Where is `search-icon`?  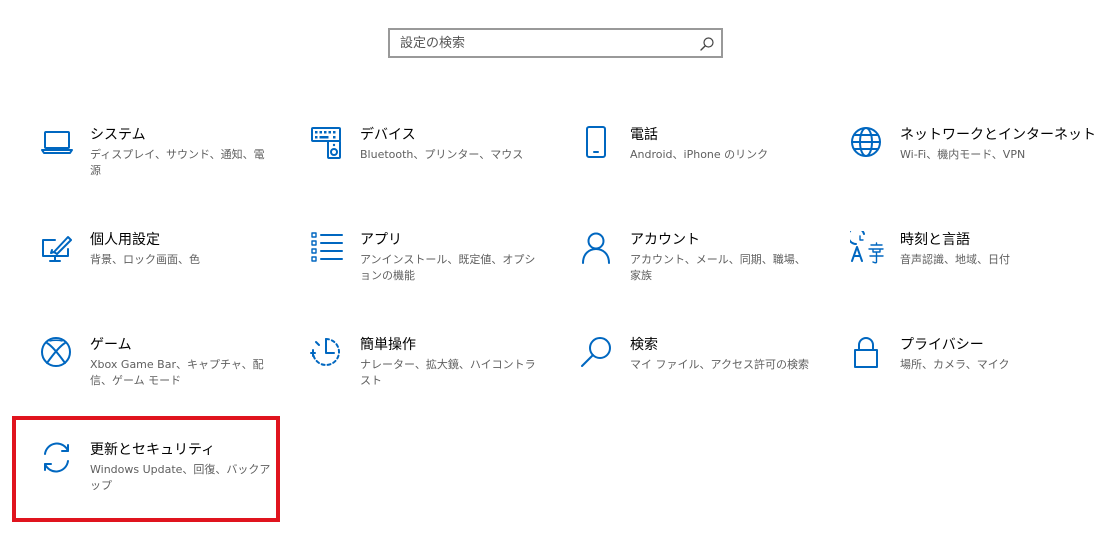
search-icon is located at coordinates (707, 44).